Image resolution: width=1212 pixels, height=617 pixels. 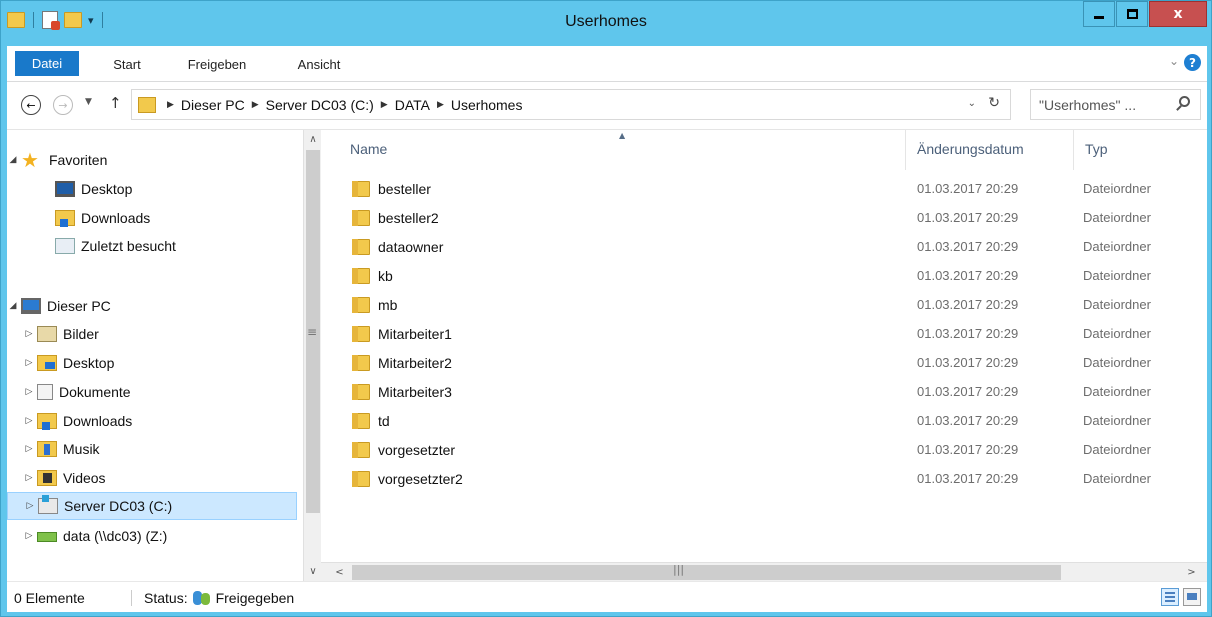 I want to click on tree-label: Videos, so click(x=84, y=478).